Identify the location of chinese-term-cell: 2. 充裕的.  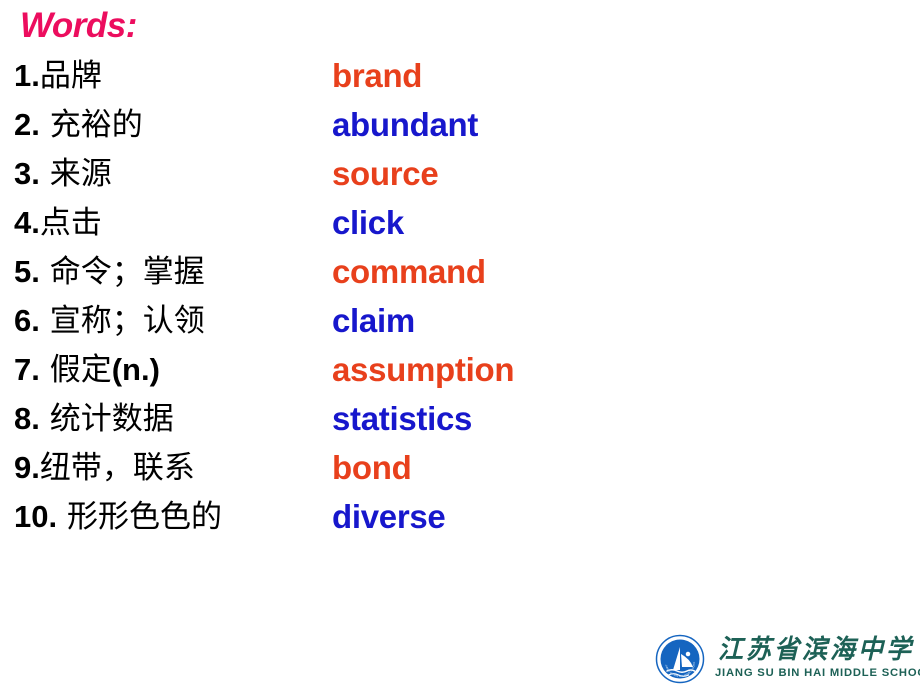
(78, 125).